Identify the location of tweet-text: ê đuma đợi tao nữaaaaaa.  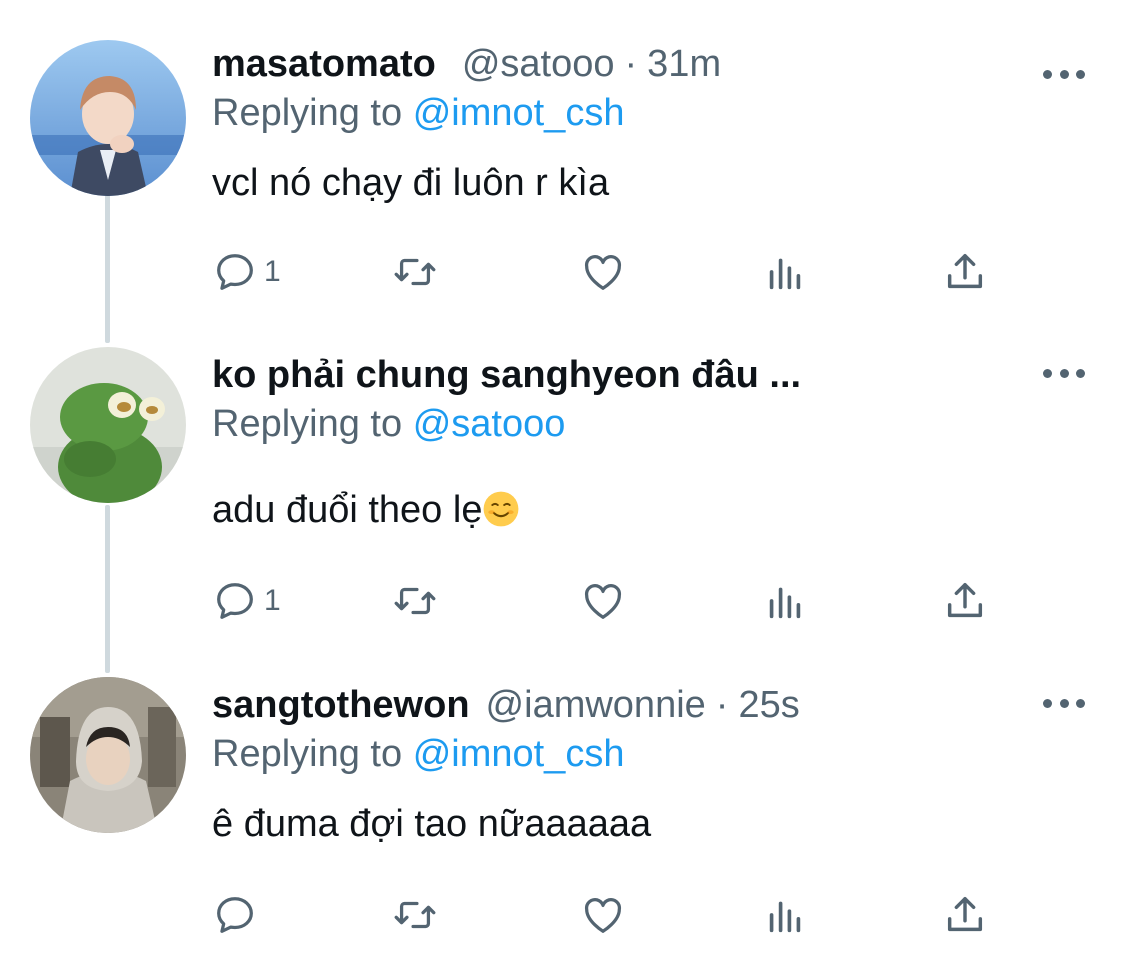
(432, 824).